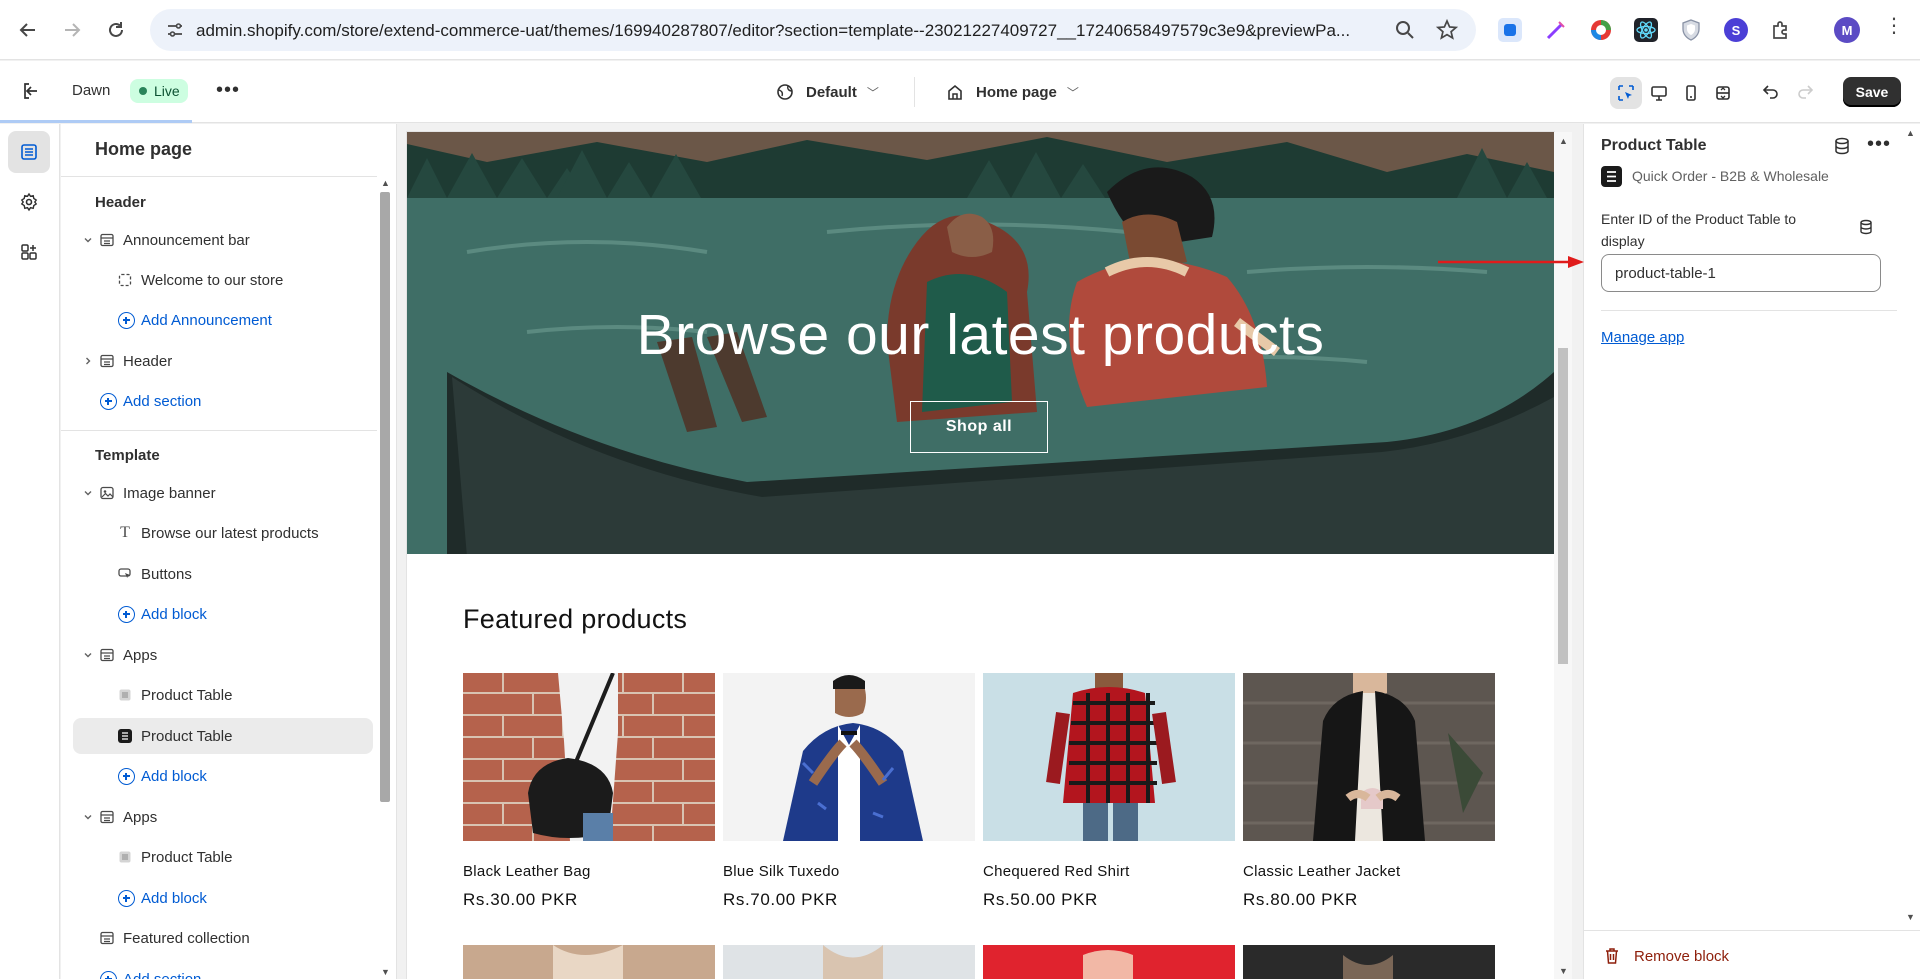 The image size is (1920, 979). What do you see at coordinates (107, 817) in the screenshot?
I see `section-layout-icon` at bounding box center [107, 817].